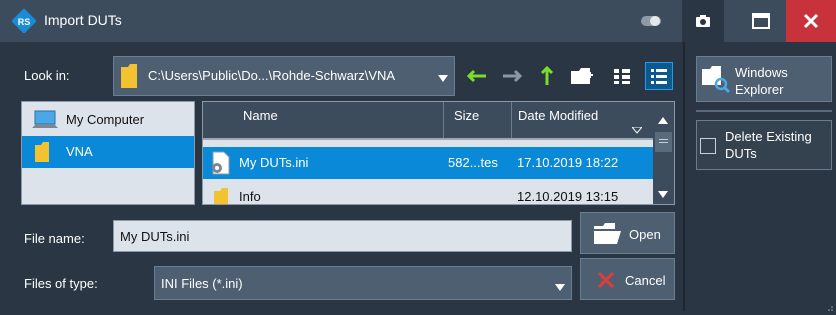 The image size is (836, 315). I want to click on place-my-computer: My Computer, so click(108, 120).